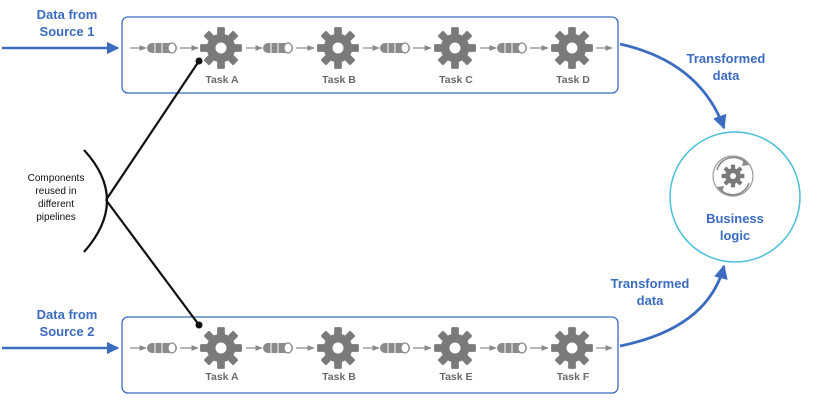 The height and width of the screenshot is (402, 820). I want to click on pipeline-2-task-label: Task E, so click(455, 377).